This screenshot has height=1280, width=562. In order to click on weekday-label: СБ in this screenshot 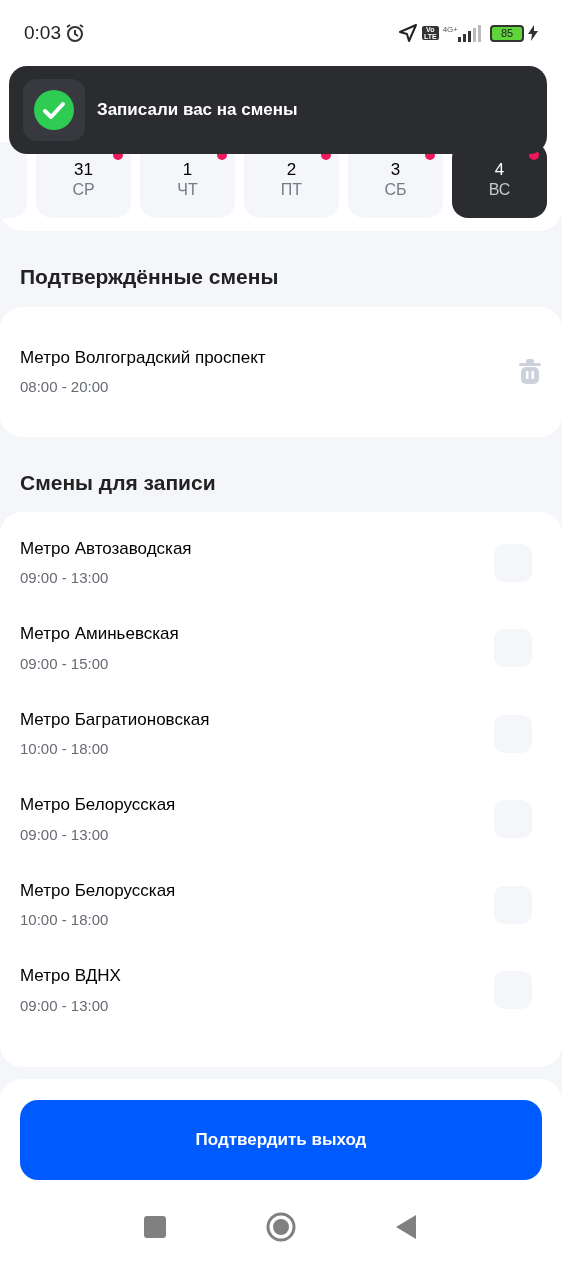, I will do `click(395, 190)`.